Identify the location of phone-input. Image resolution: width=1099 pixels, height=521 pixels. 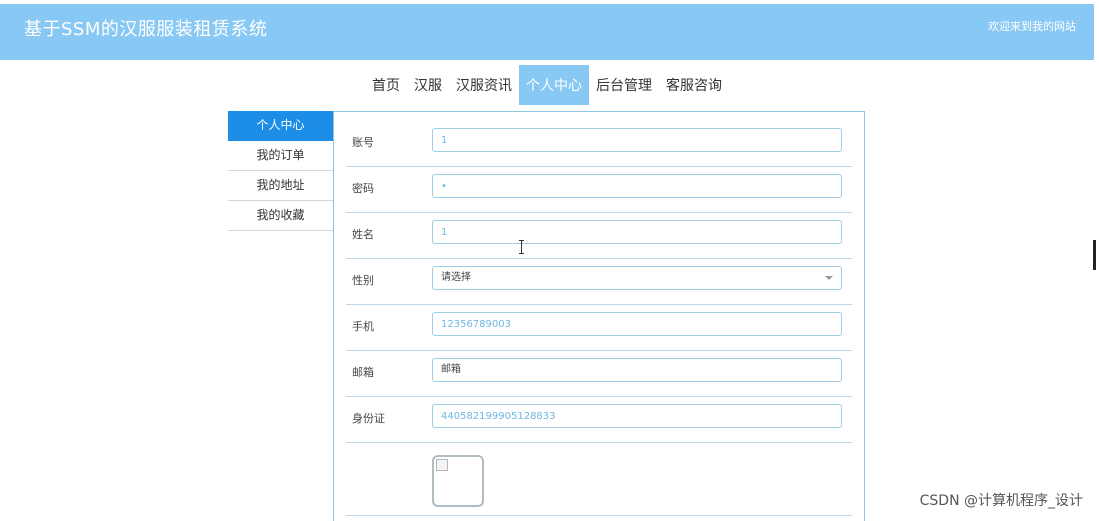
(637, 324).